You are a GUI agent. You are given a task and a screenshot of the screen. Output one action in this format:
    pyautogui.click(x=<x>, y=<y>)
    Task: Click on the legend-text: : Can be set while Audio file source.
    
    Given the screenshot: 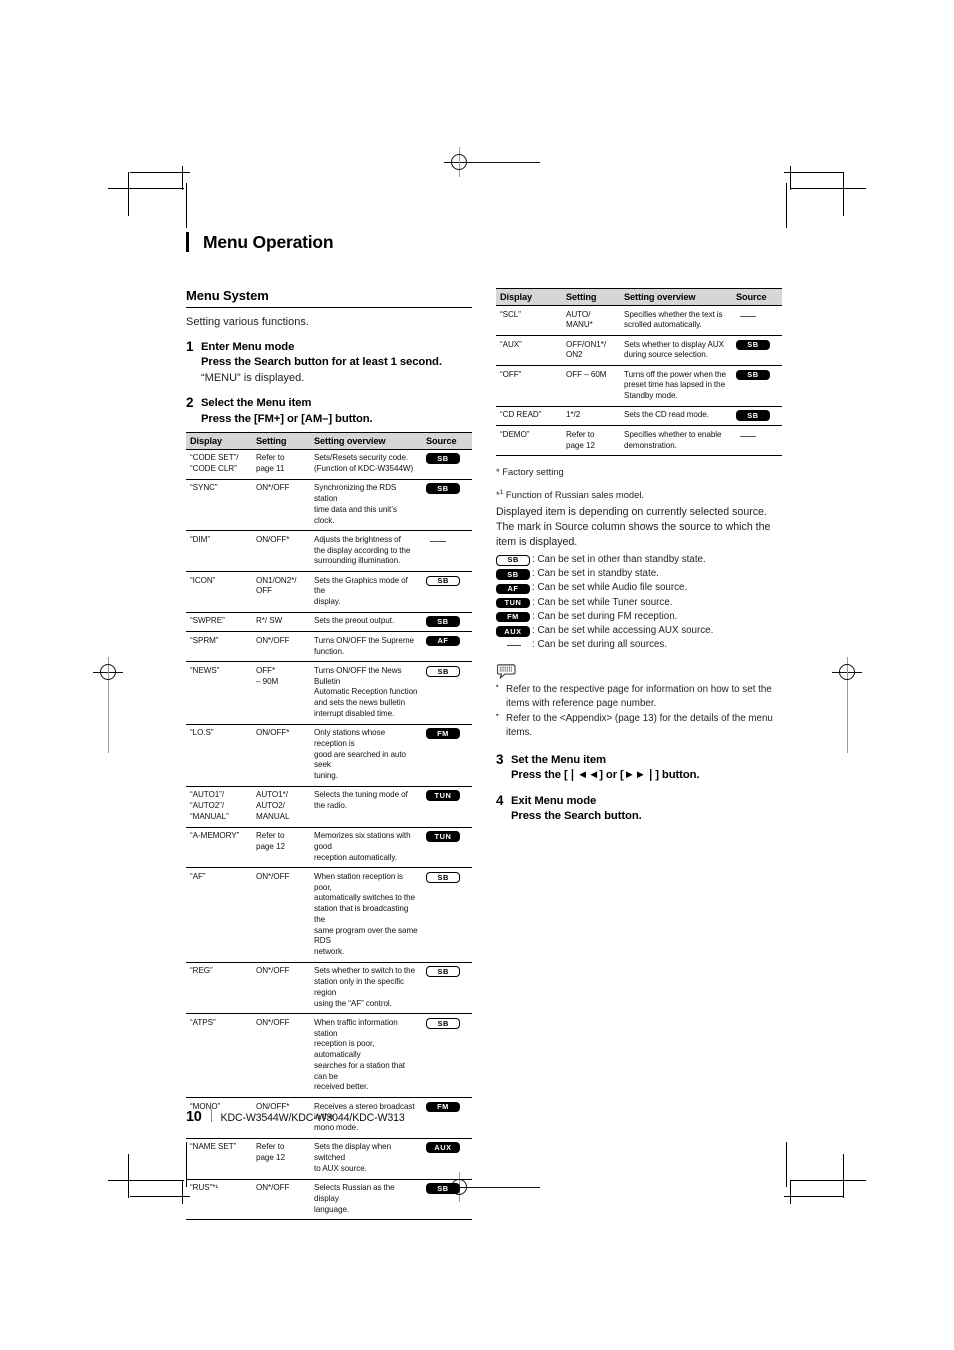 What is the action you would take?
    pyautogui.click(x=610, y=588)
    